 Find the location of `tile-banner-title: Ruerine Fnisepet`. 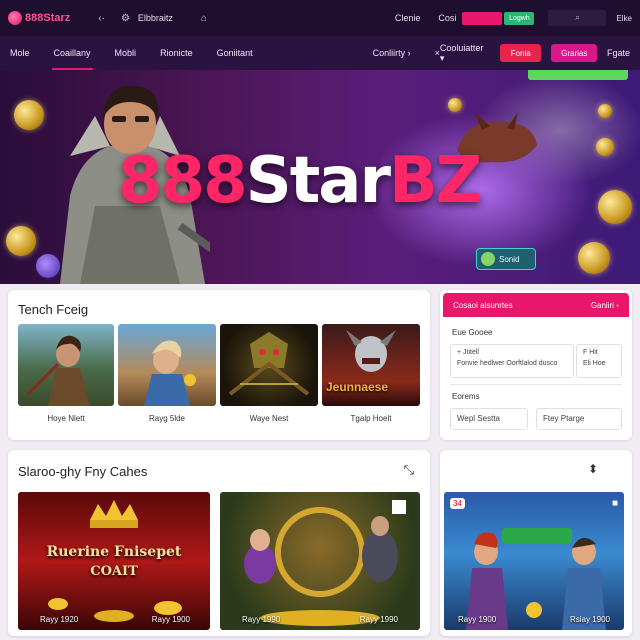

tile-banner-title: Ruerine Fnisepet is located at coordinates (114, 552).